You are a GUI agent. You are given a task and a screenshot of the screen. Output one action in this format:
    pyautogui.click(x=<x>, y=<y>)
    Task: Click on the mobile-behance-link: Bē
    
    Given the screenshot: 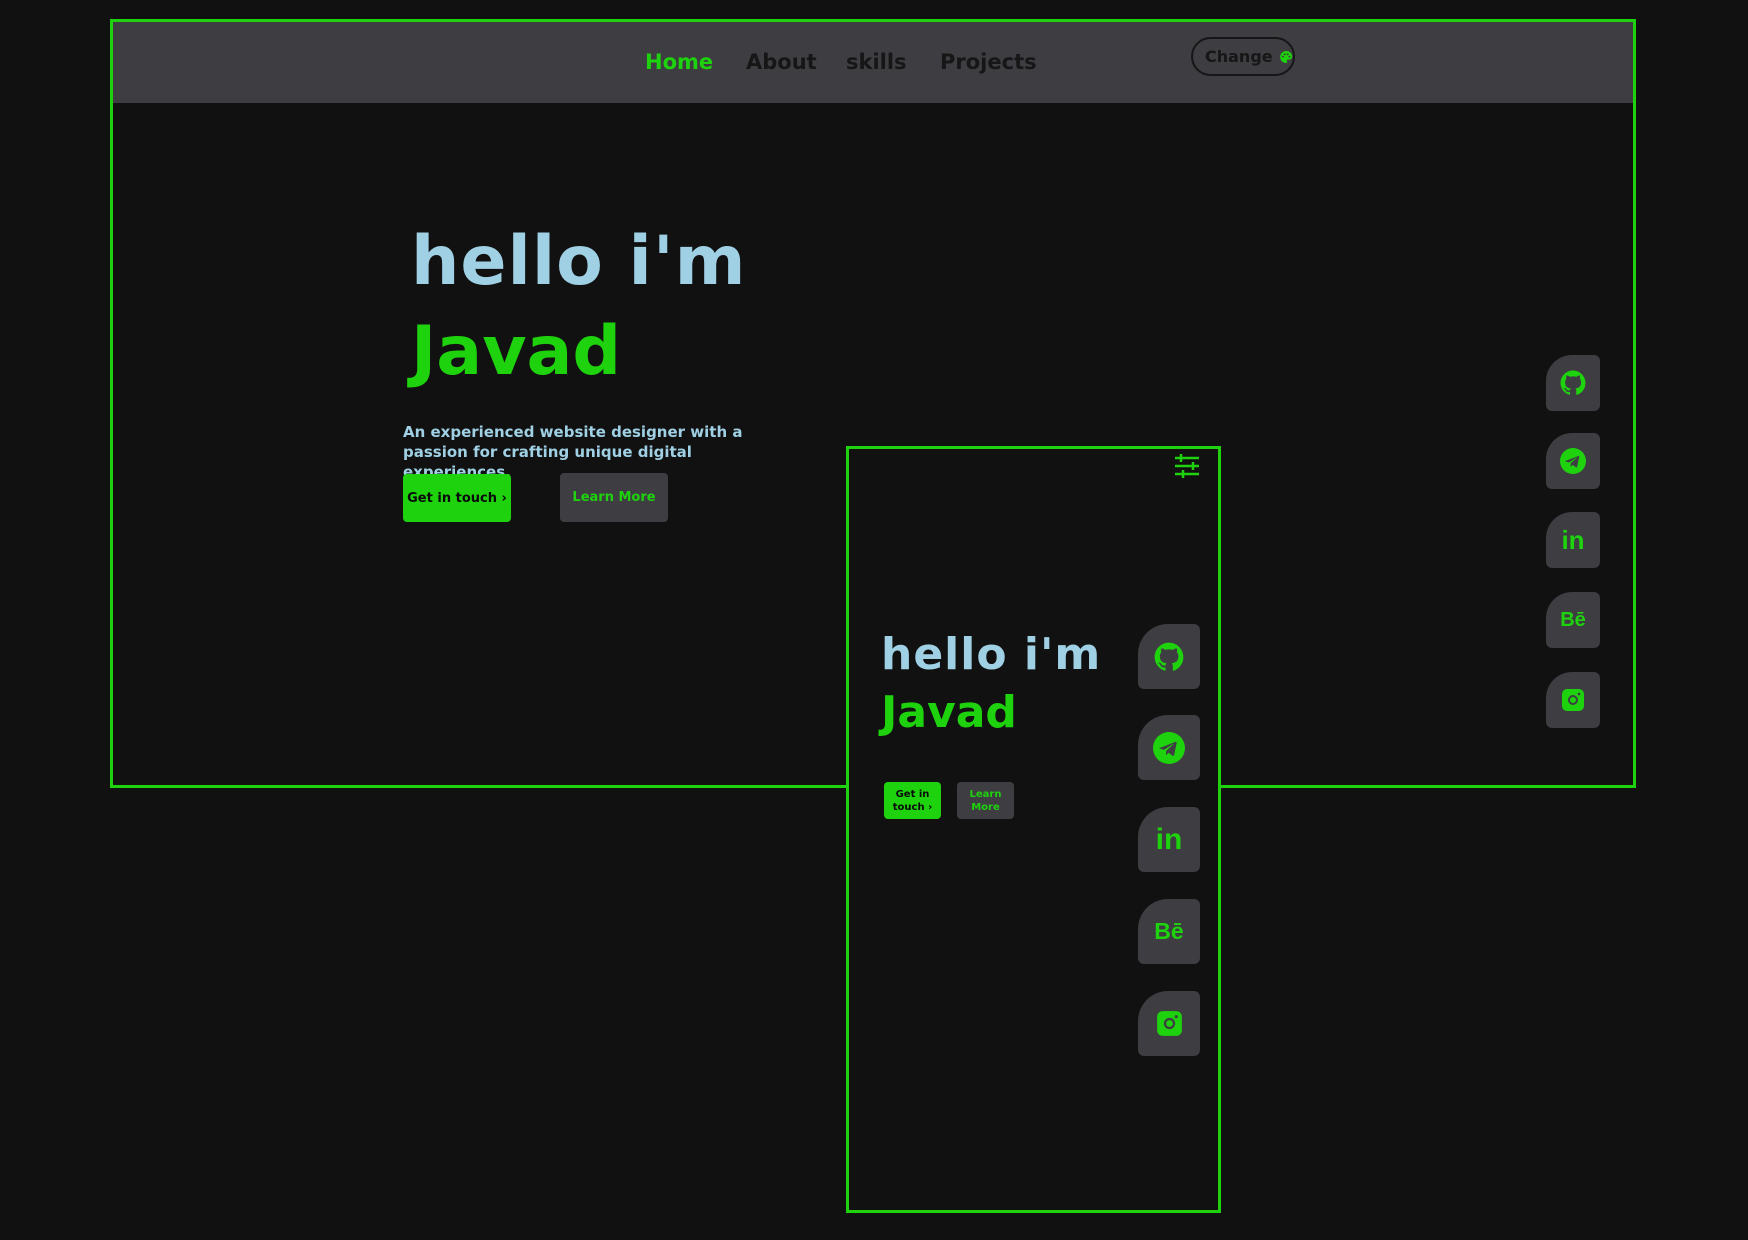 What is the action you would take?
    pyautogui.click(x=1169, y=931)
    